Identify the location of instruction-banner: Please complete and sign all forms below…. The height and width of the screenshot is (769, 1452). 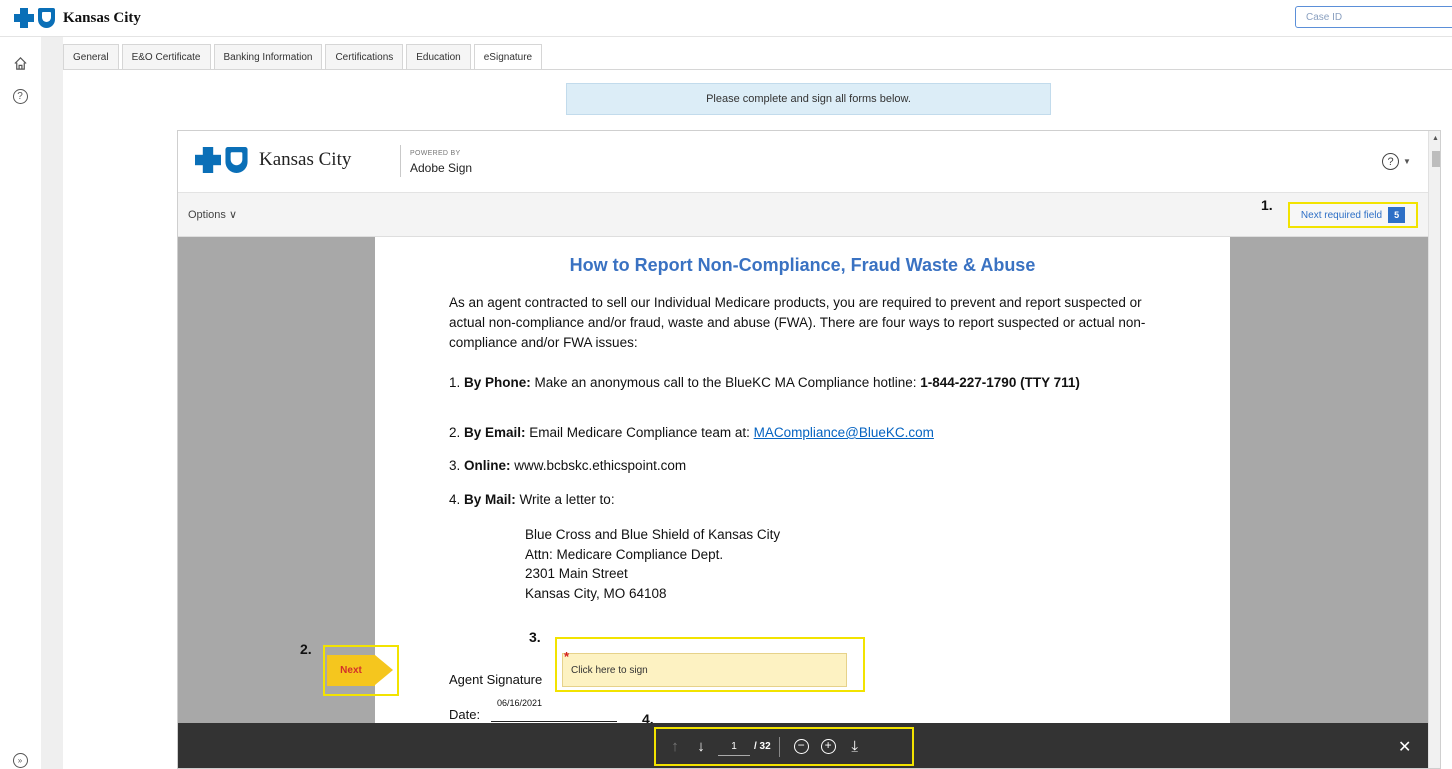
(808, 99).